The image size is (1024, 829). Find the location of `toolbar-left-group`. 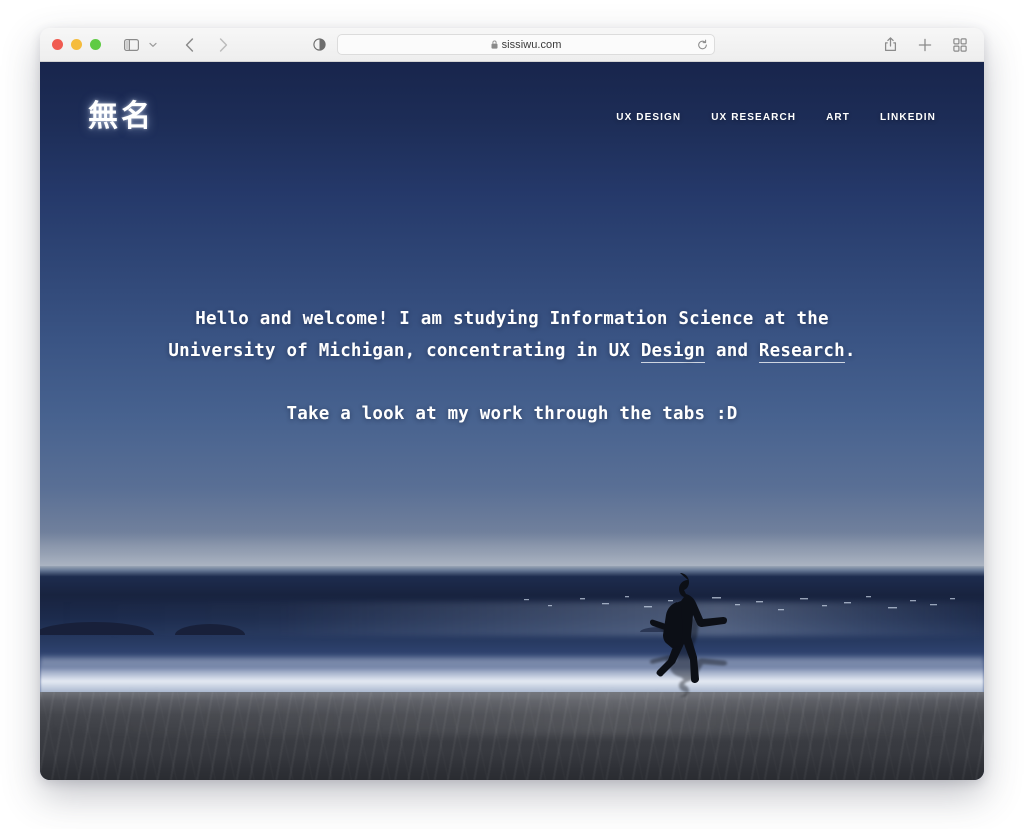

toolbar-left-group is located at coordinates (177, 45).